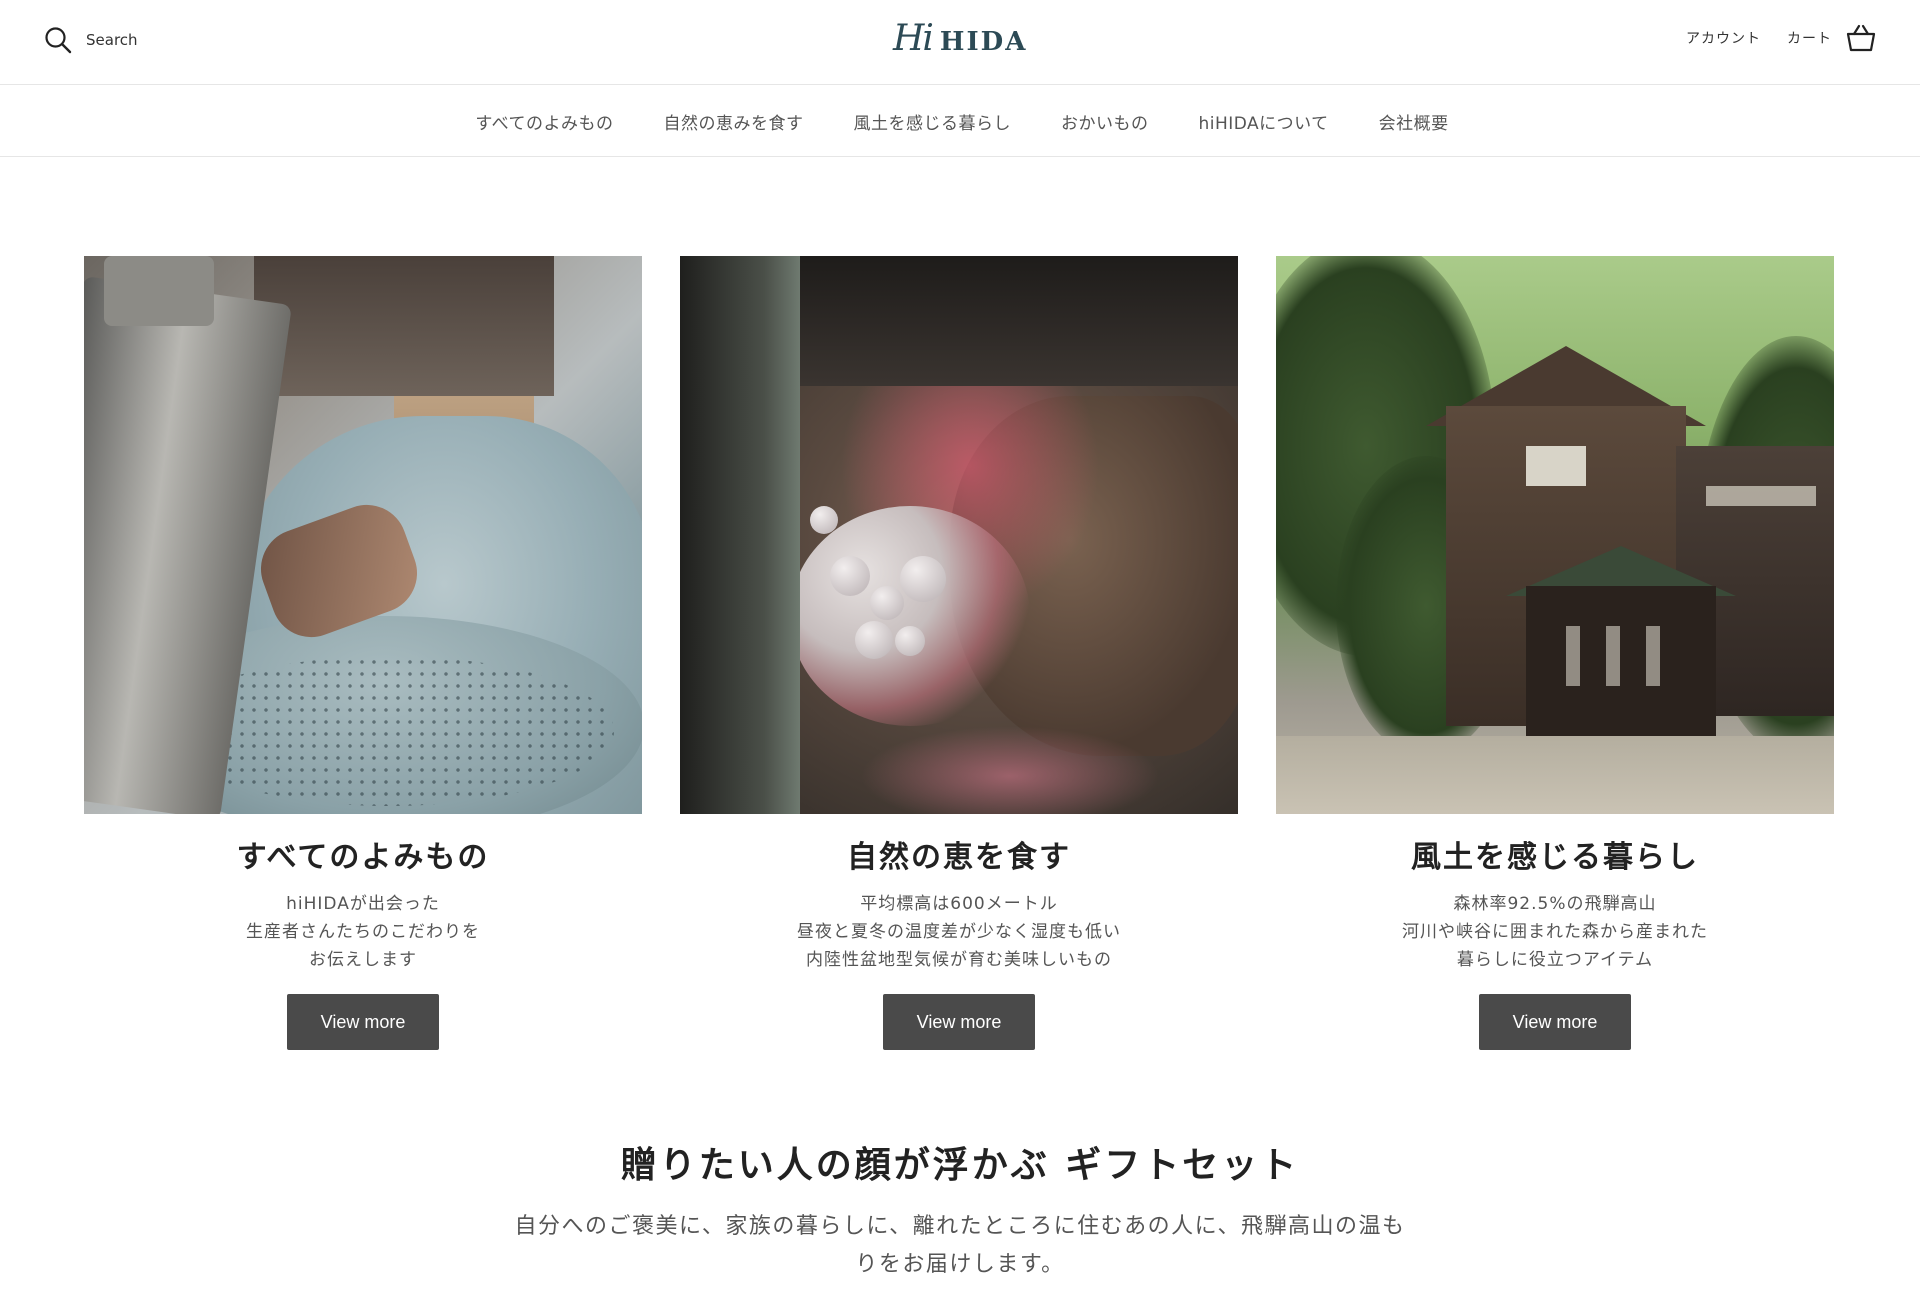  What do you see at coordinates (363, 857) in the screenshot?
I see `card-title: すべてのよみもの` at bounding box center [363, 857].